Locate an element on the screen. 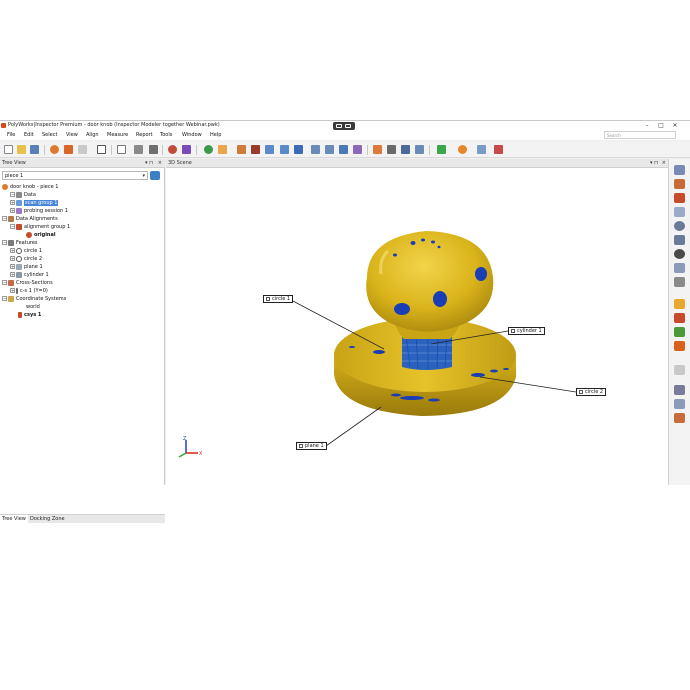 This screenshot has height=690, width=690. recording-controls is located at coordinates (344, 126).